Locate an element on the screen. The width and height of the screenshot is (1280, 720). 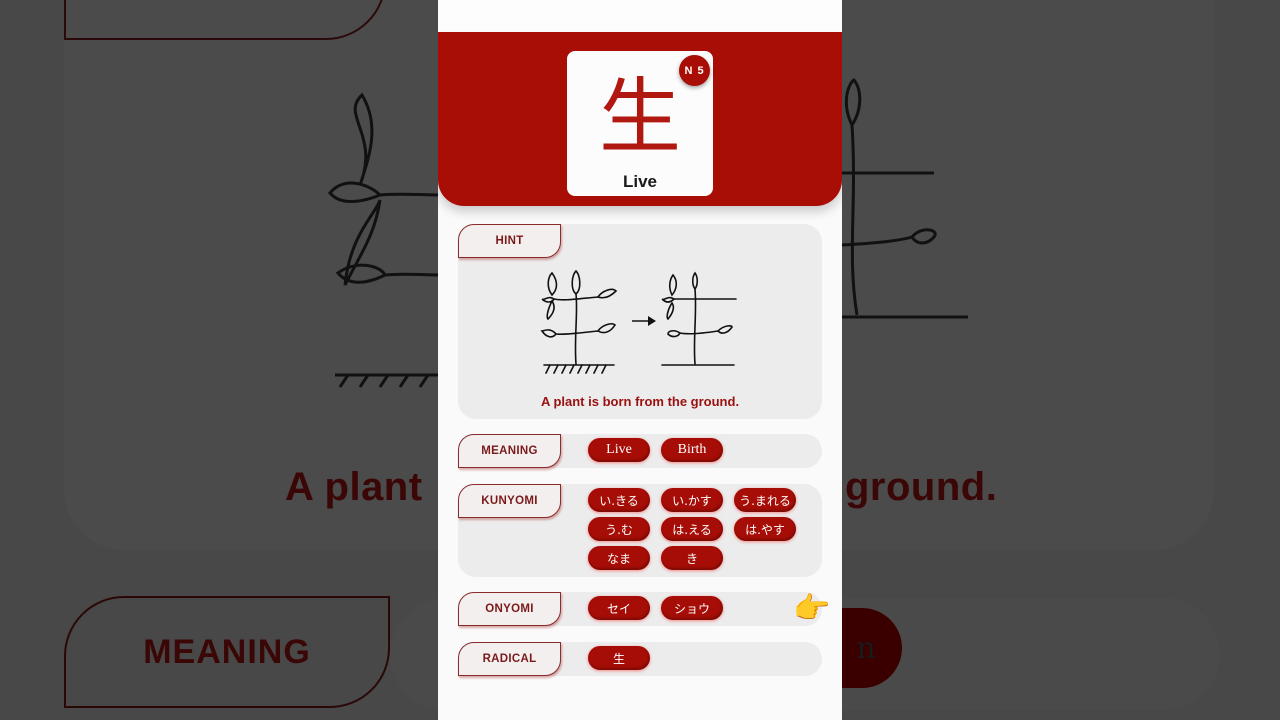
radical-label: RADICAL is located at coordinates (509, 659).